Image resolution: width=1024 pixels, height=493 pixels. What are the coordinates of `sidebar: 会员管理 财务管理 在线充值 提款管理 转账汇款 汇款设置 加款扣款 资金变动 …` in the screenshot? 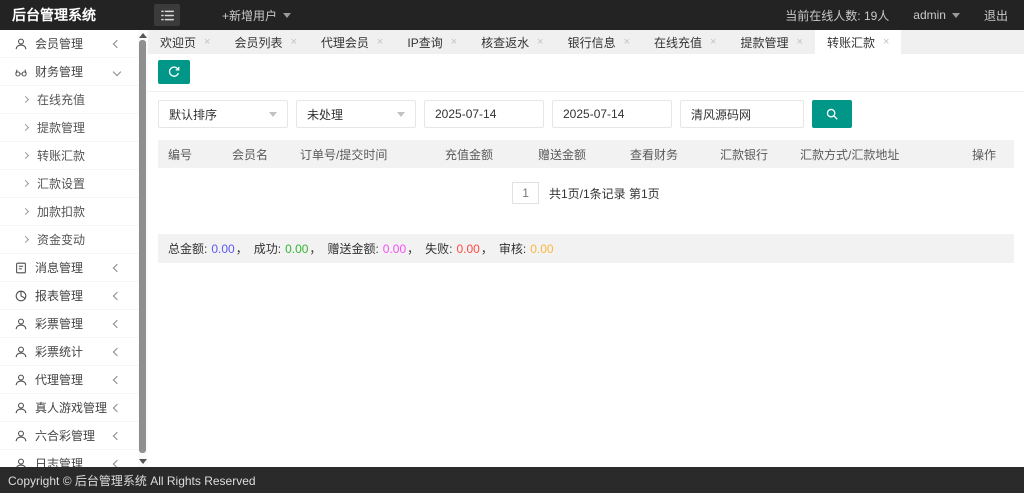 It's located at (74, 248).